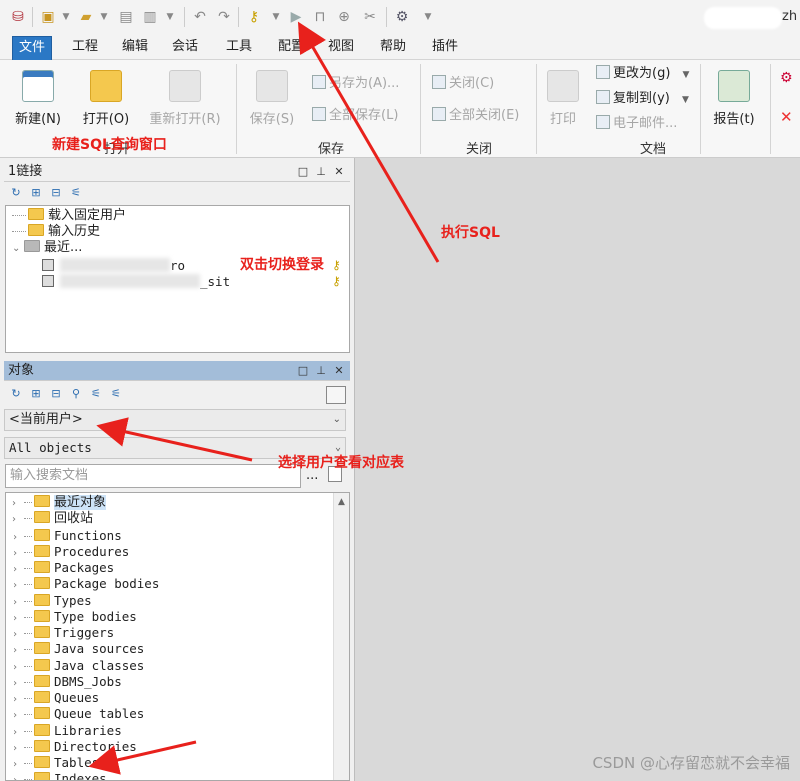 This screenshot has width=800, height=781. Describe the element at coordinates (224, 17) in the screenshot. I see `redo-icon: ↷` at that location.